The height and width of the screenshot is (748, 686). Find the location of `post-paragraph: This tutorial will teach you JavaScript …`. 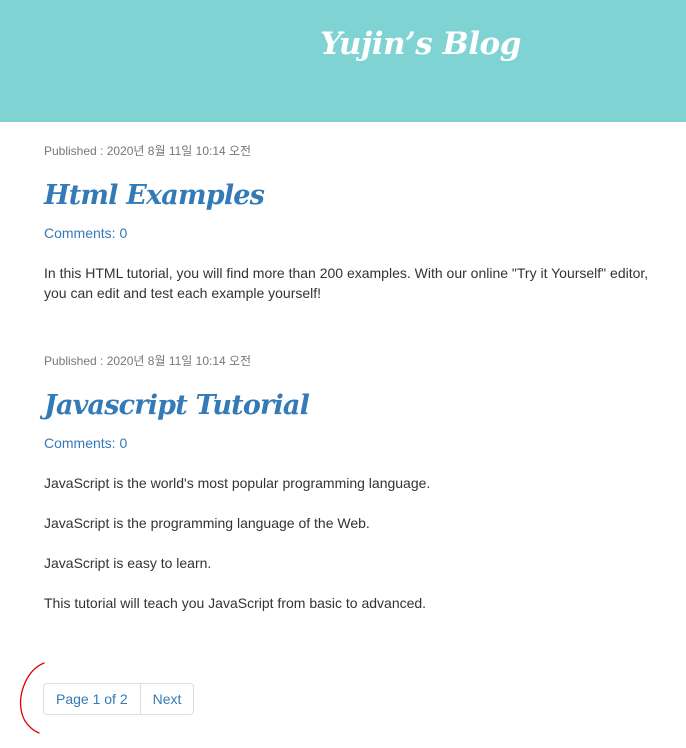

post-paragraph: This tutorial will teach you JavaScript … is located at coordinates (235, 603).